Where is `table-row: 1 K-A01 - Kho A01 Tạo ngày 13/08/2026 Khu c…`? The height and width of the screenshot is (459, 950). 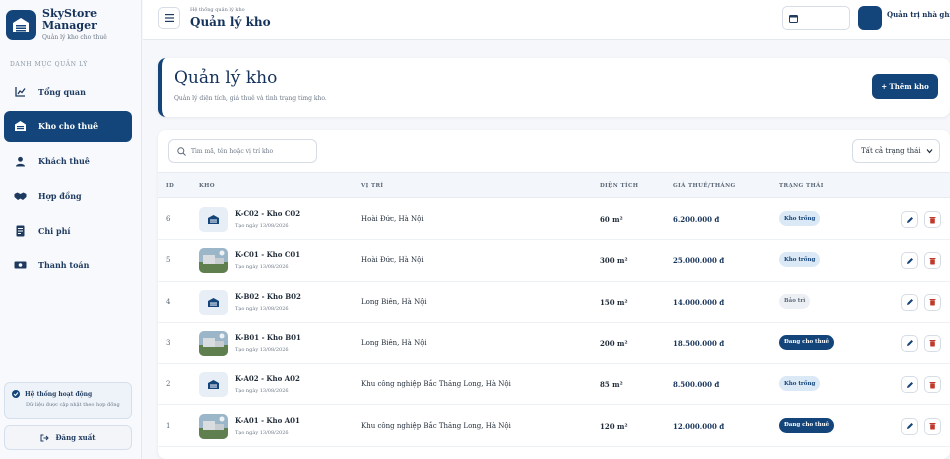 table-row: 1 K-A01 - Kho A01 Tạo ngày 13/08/2026 Khu c… is located at coordinates (554, 426).